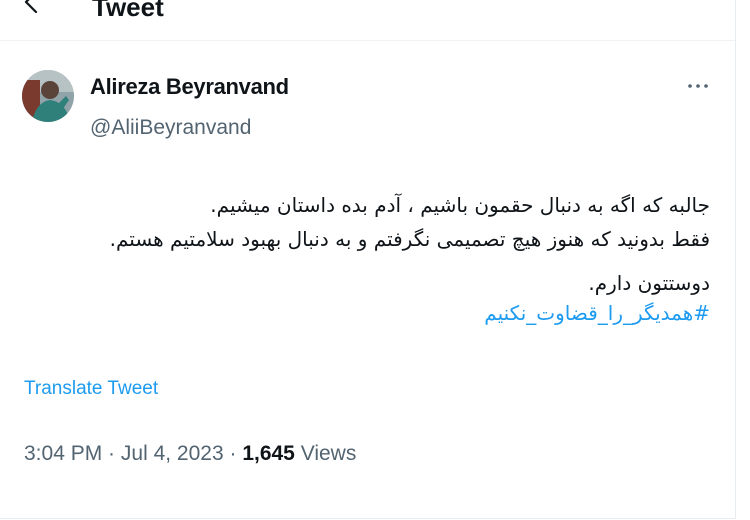  Describe the element at coordinates (649, 283) in the screenshot. I see `tweet-line: دوستتون دارم.` at that location.